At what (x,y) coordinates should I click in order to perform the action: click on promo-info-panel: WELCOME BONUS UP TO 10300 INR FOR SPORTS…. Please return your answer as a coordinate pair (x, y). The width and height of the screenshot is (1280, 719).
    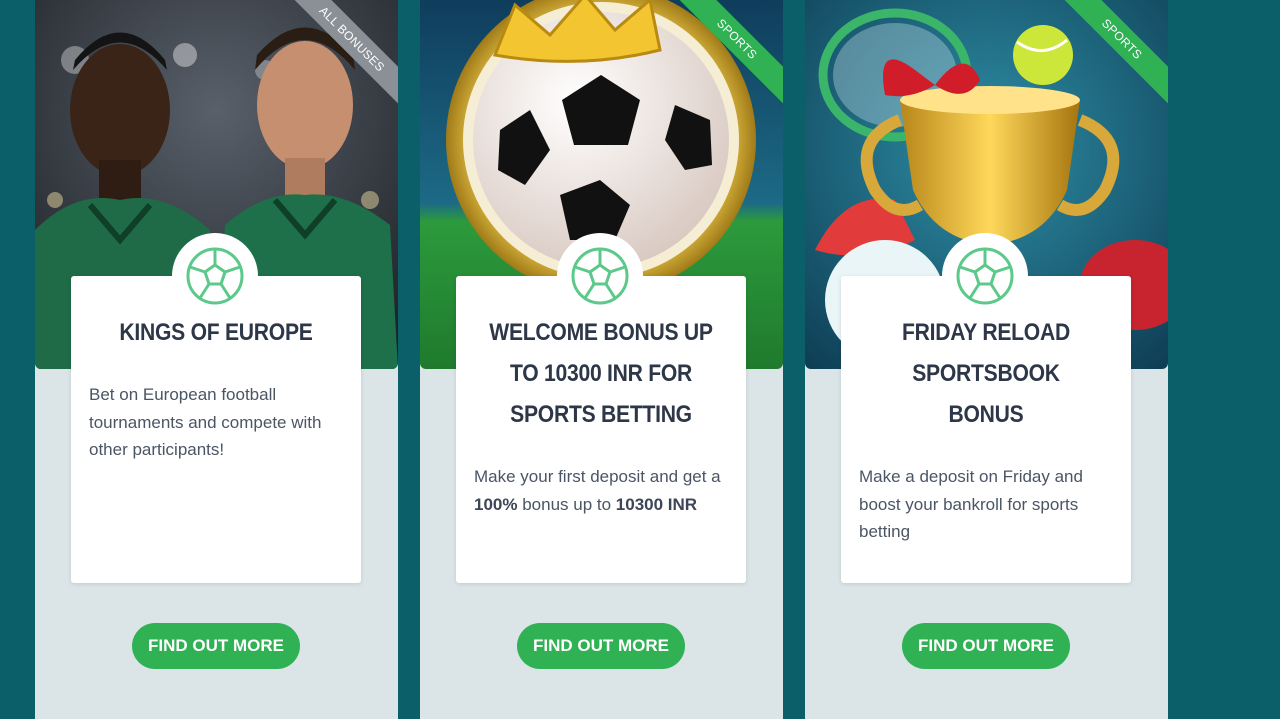
    Looking at the image, I should click on (601, 408).